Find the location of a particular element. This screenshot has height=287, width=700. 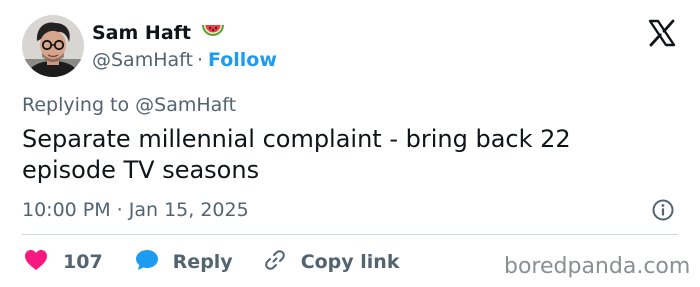

speech-bubble-icon is located at coordinates (147, 262).